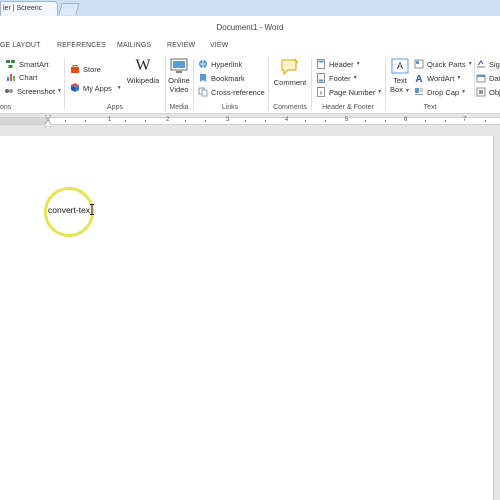  I want to click on ruler-number: 7, so click(465, 120).